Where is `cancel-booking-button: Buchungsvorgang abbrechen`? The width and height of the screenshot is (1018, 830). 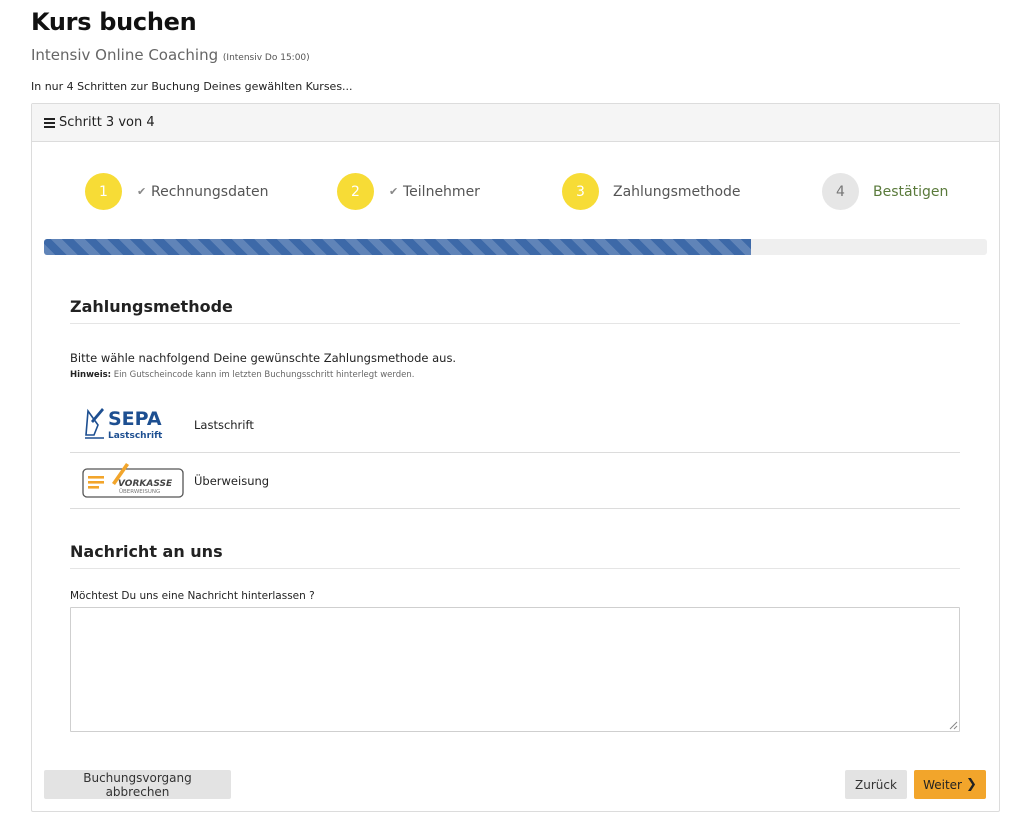
cancel-booking-button: Buchungsvorgang abbrechen is located at coordinates (137, 784).